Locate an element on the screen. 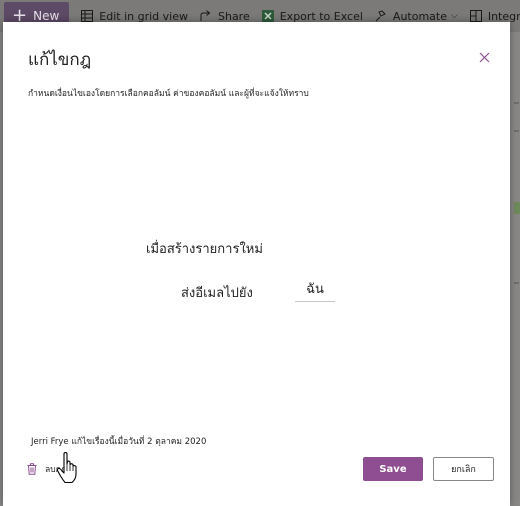 The width and height of the screenshot is (520, 506). close-icon is located at coordinates (484, 57).